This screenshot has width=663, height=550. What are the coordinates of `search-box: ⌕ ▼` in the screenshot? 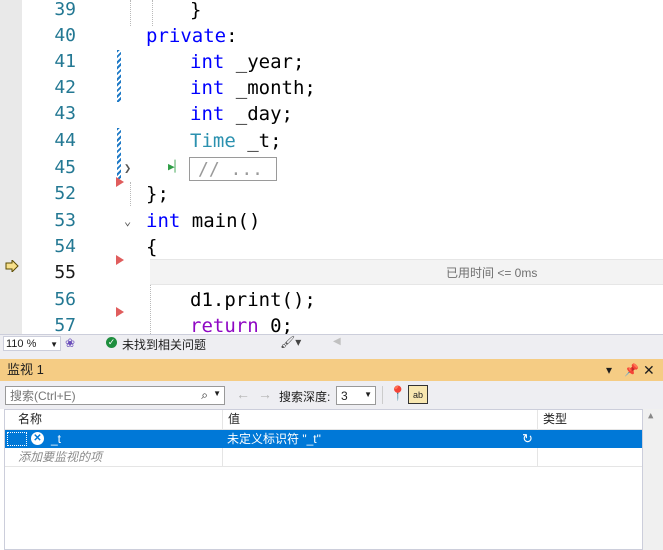 It's located at (115, 395).